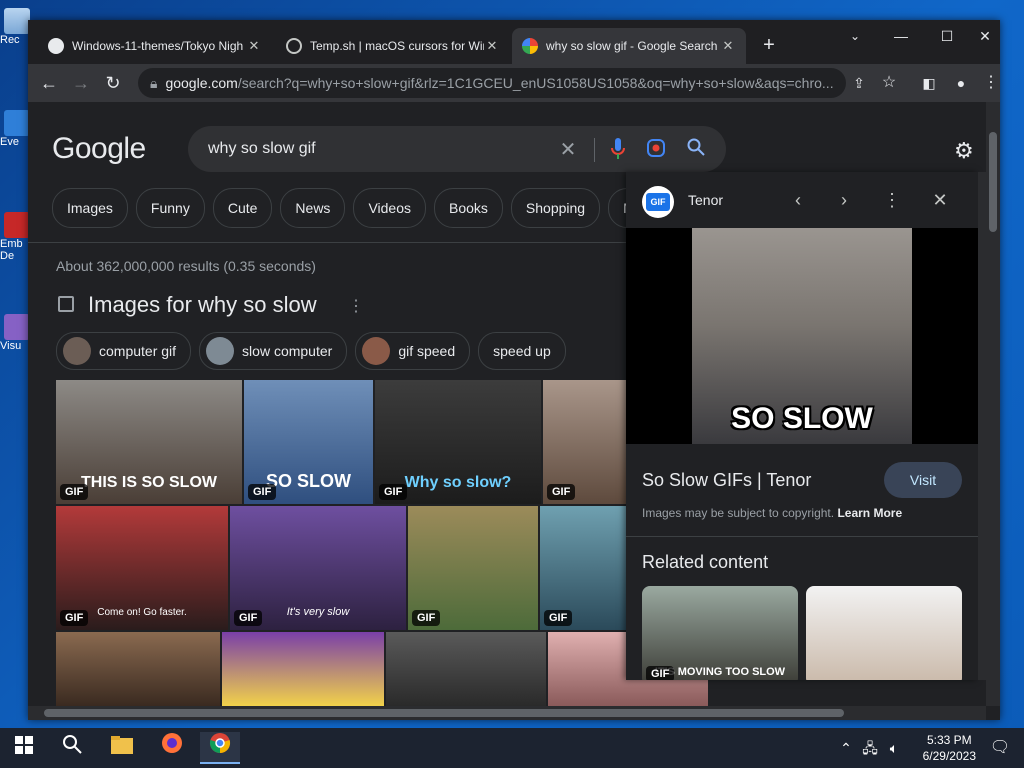  I want to click on tab-temp-sh: Temp.sh | macOS cursors for Win ✕, so click(393, 46).